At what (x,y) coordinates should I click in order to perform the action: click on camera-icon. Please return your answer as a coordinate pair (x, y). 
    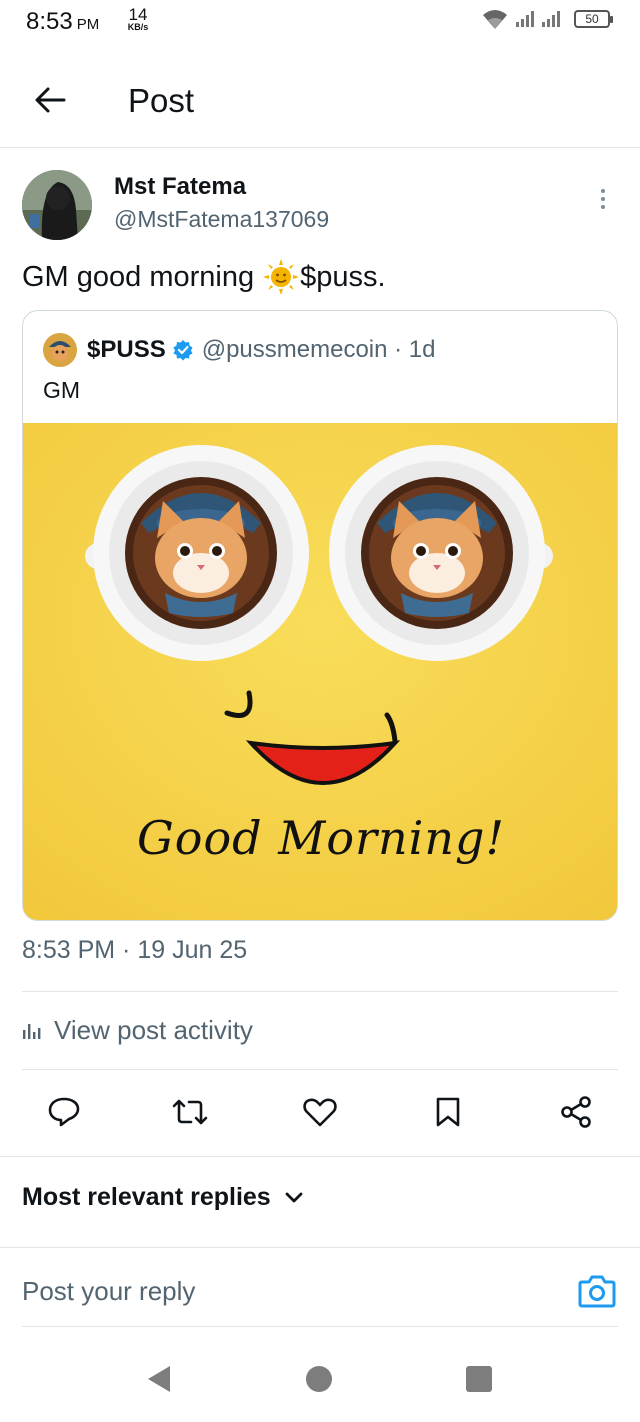
    Looking at the image, I should click on (597, 1291).